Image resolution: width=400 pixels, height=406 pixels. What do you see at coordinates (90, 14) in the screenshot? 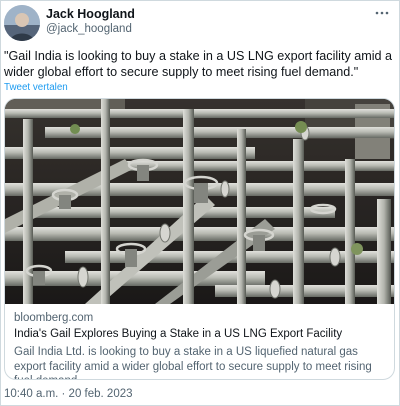
I see `author-display-name: Jack Hoogland` at bounding box center [90, 14].